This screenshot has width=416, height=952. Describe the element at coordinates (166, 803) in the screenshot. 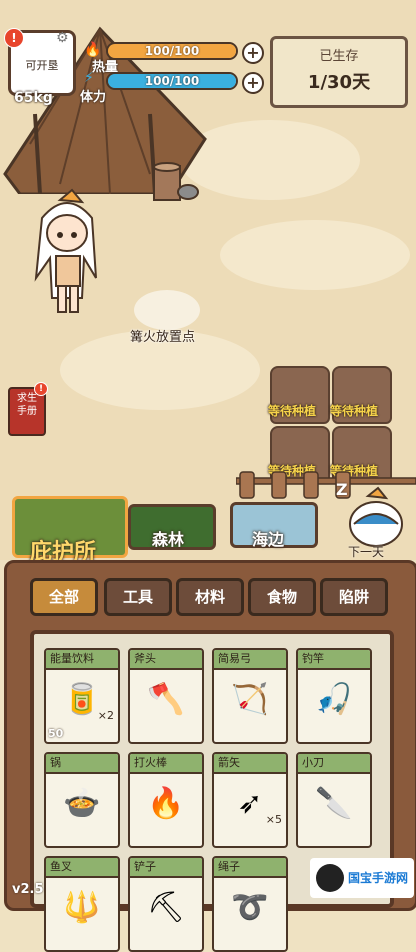

I see `fire-stick-icon: 🔥` at that location.